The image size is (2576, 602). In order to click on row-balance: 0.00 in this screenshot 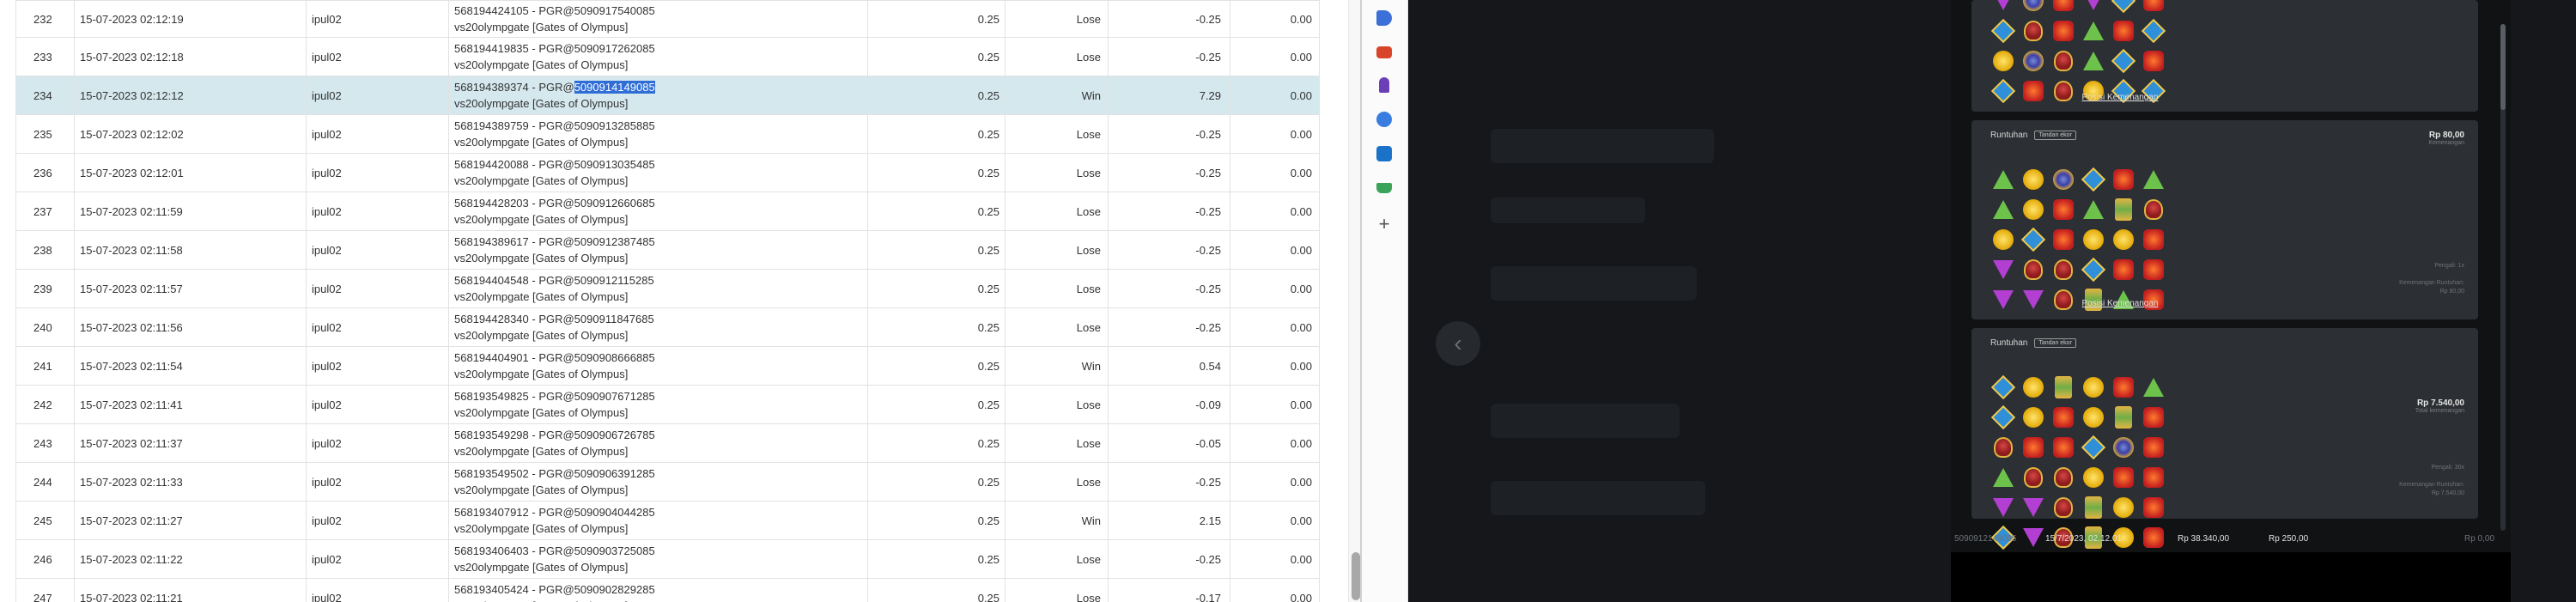, I will do `click(1275, 56)`.